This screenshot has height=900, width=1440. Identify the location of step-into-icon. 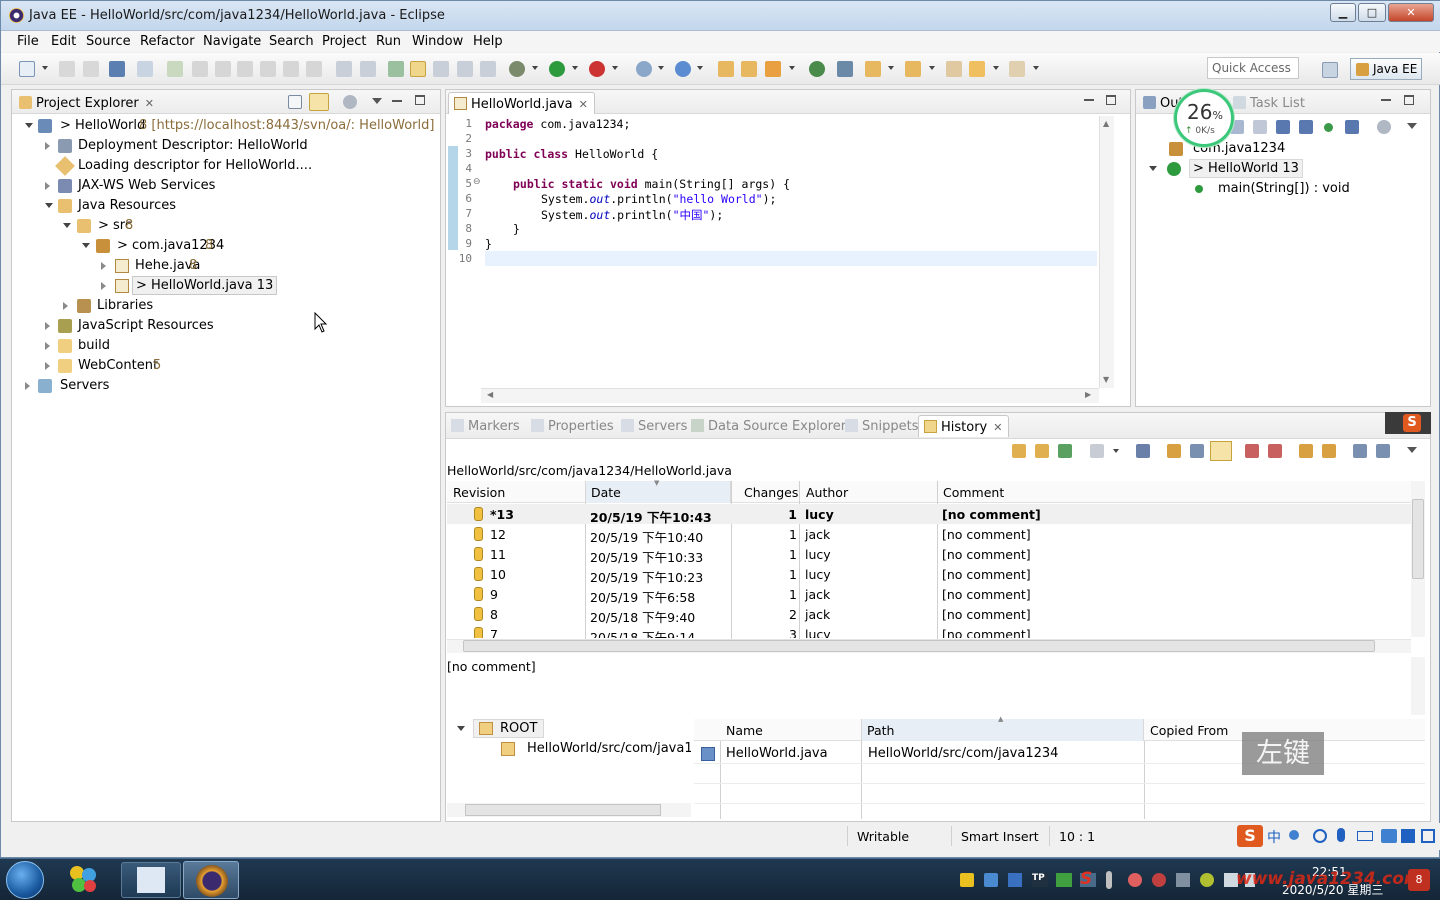
(268, 69).